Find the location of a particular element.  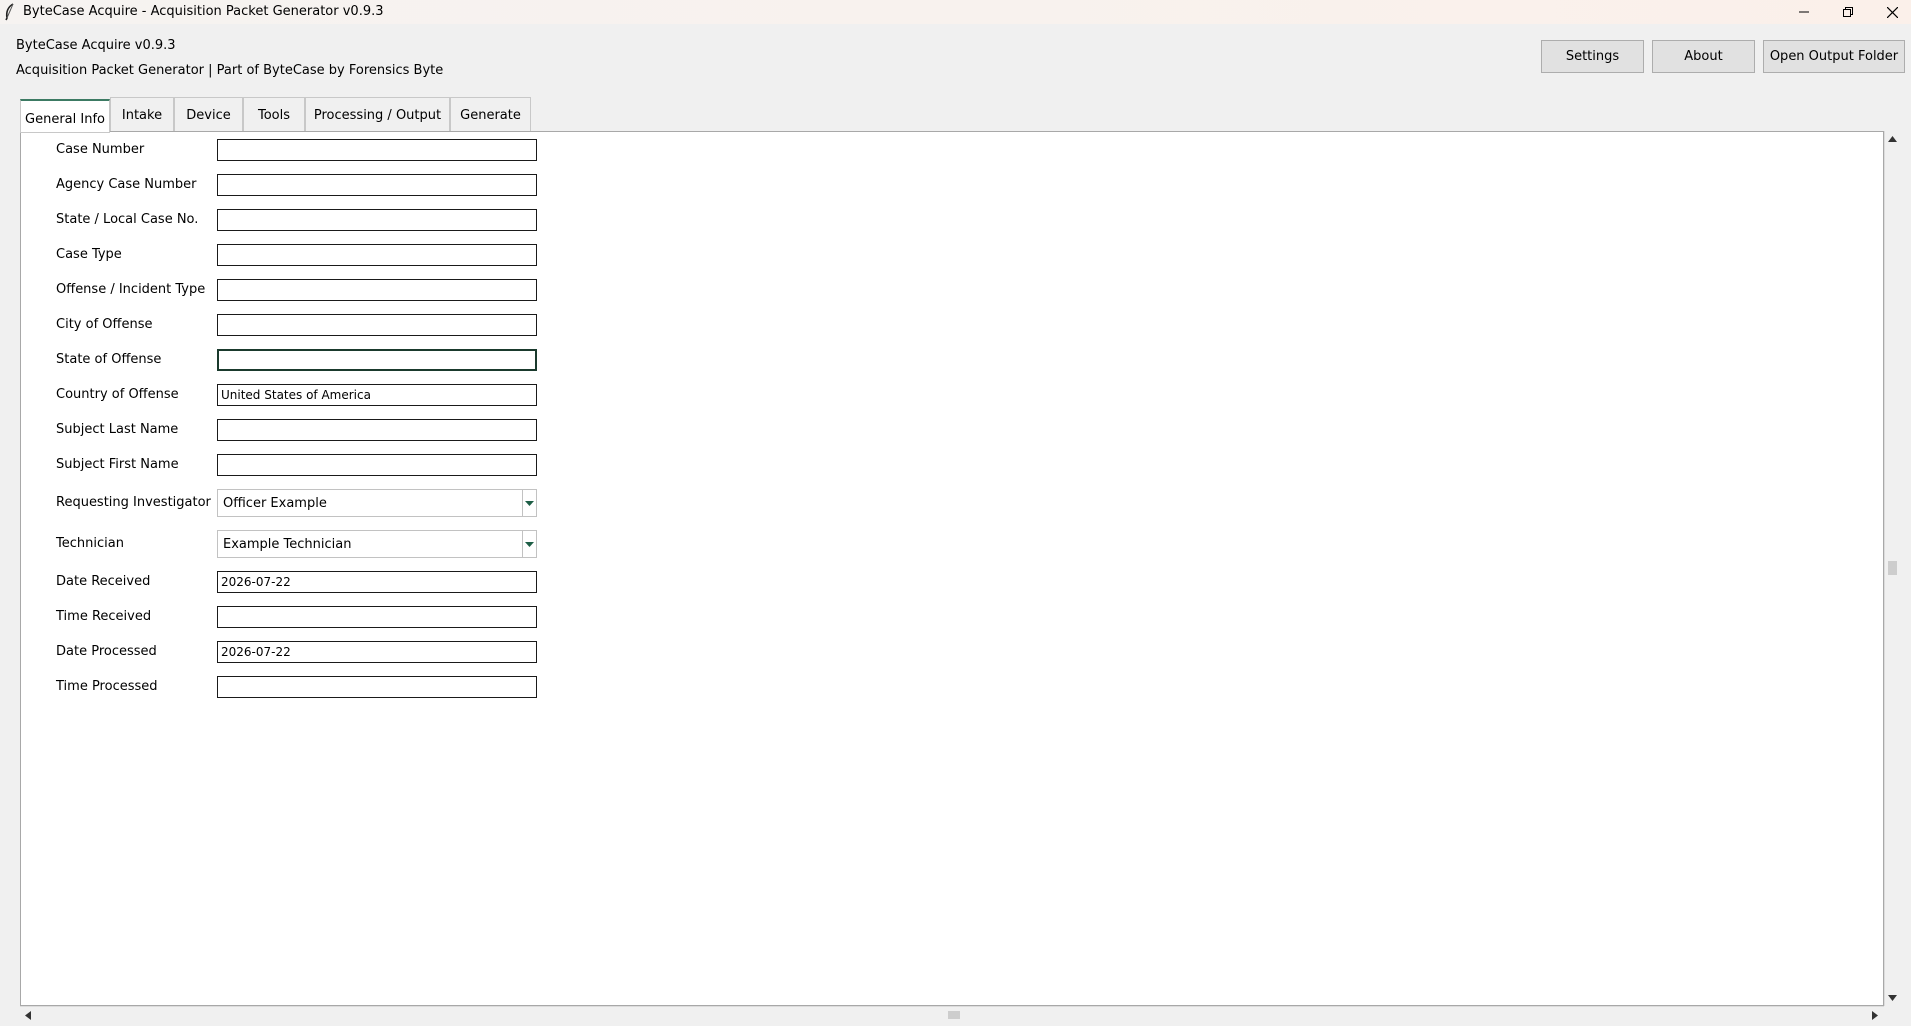

technician-combobox: Example Technician is located at coordinates (377, 544).